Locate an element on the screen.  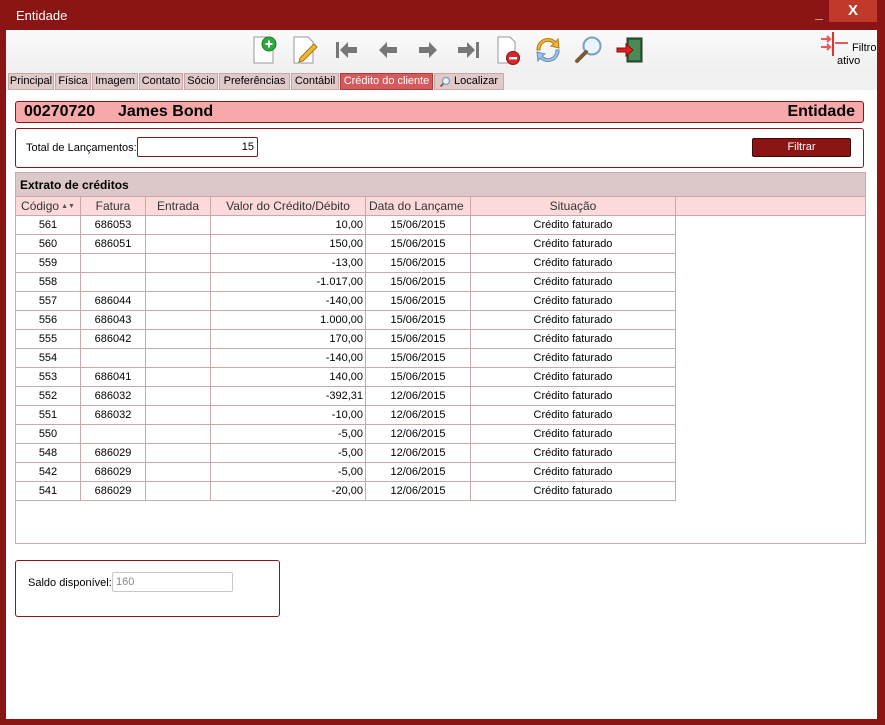
table-cell: 556 is located at coordinates (48, 320).